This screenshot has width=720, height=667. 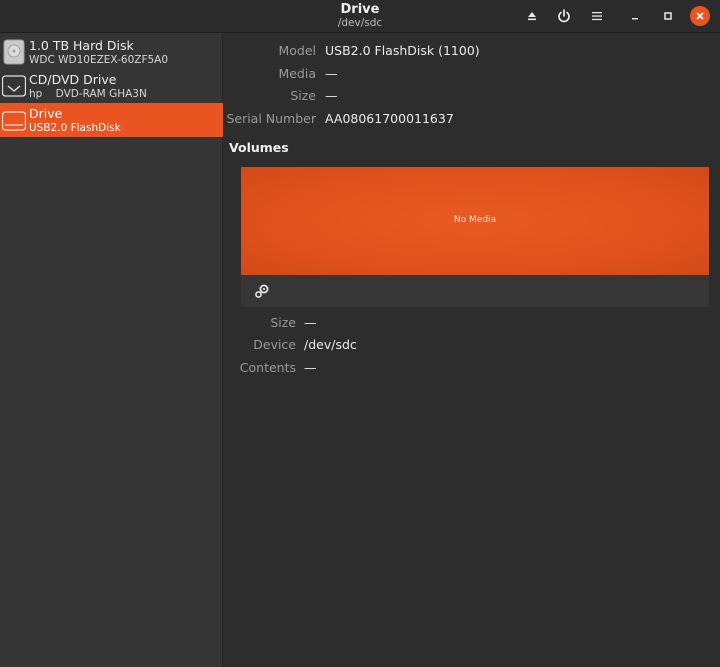 I want to click on serial-number-label: Serial Number, so click(x=271, y=118).